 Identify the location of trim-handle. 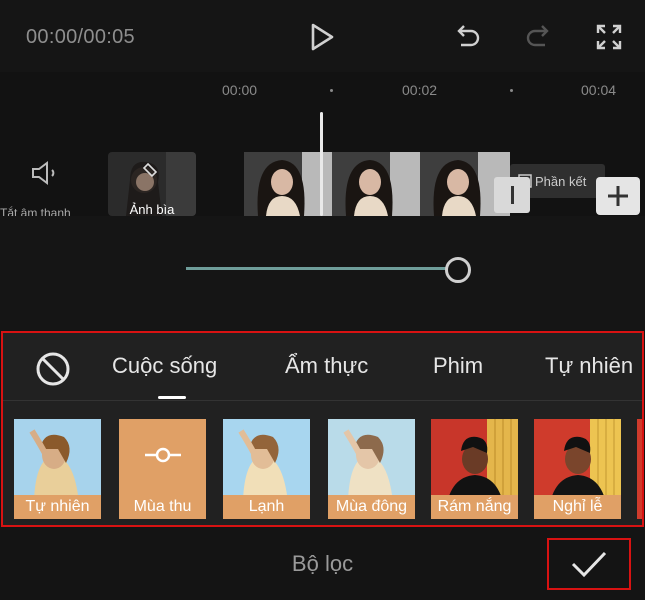
(512, 195).